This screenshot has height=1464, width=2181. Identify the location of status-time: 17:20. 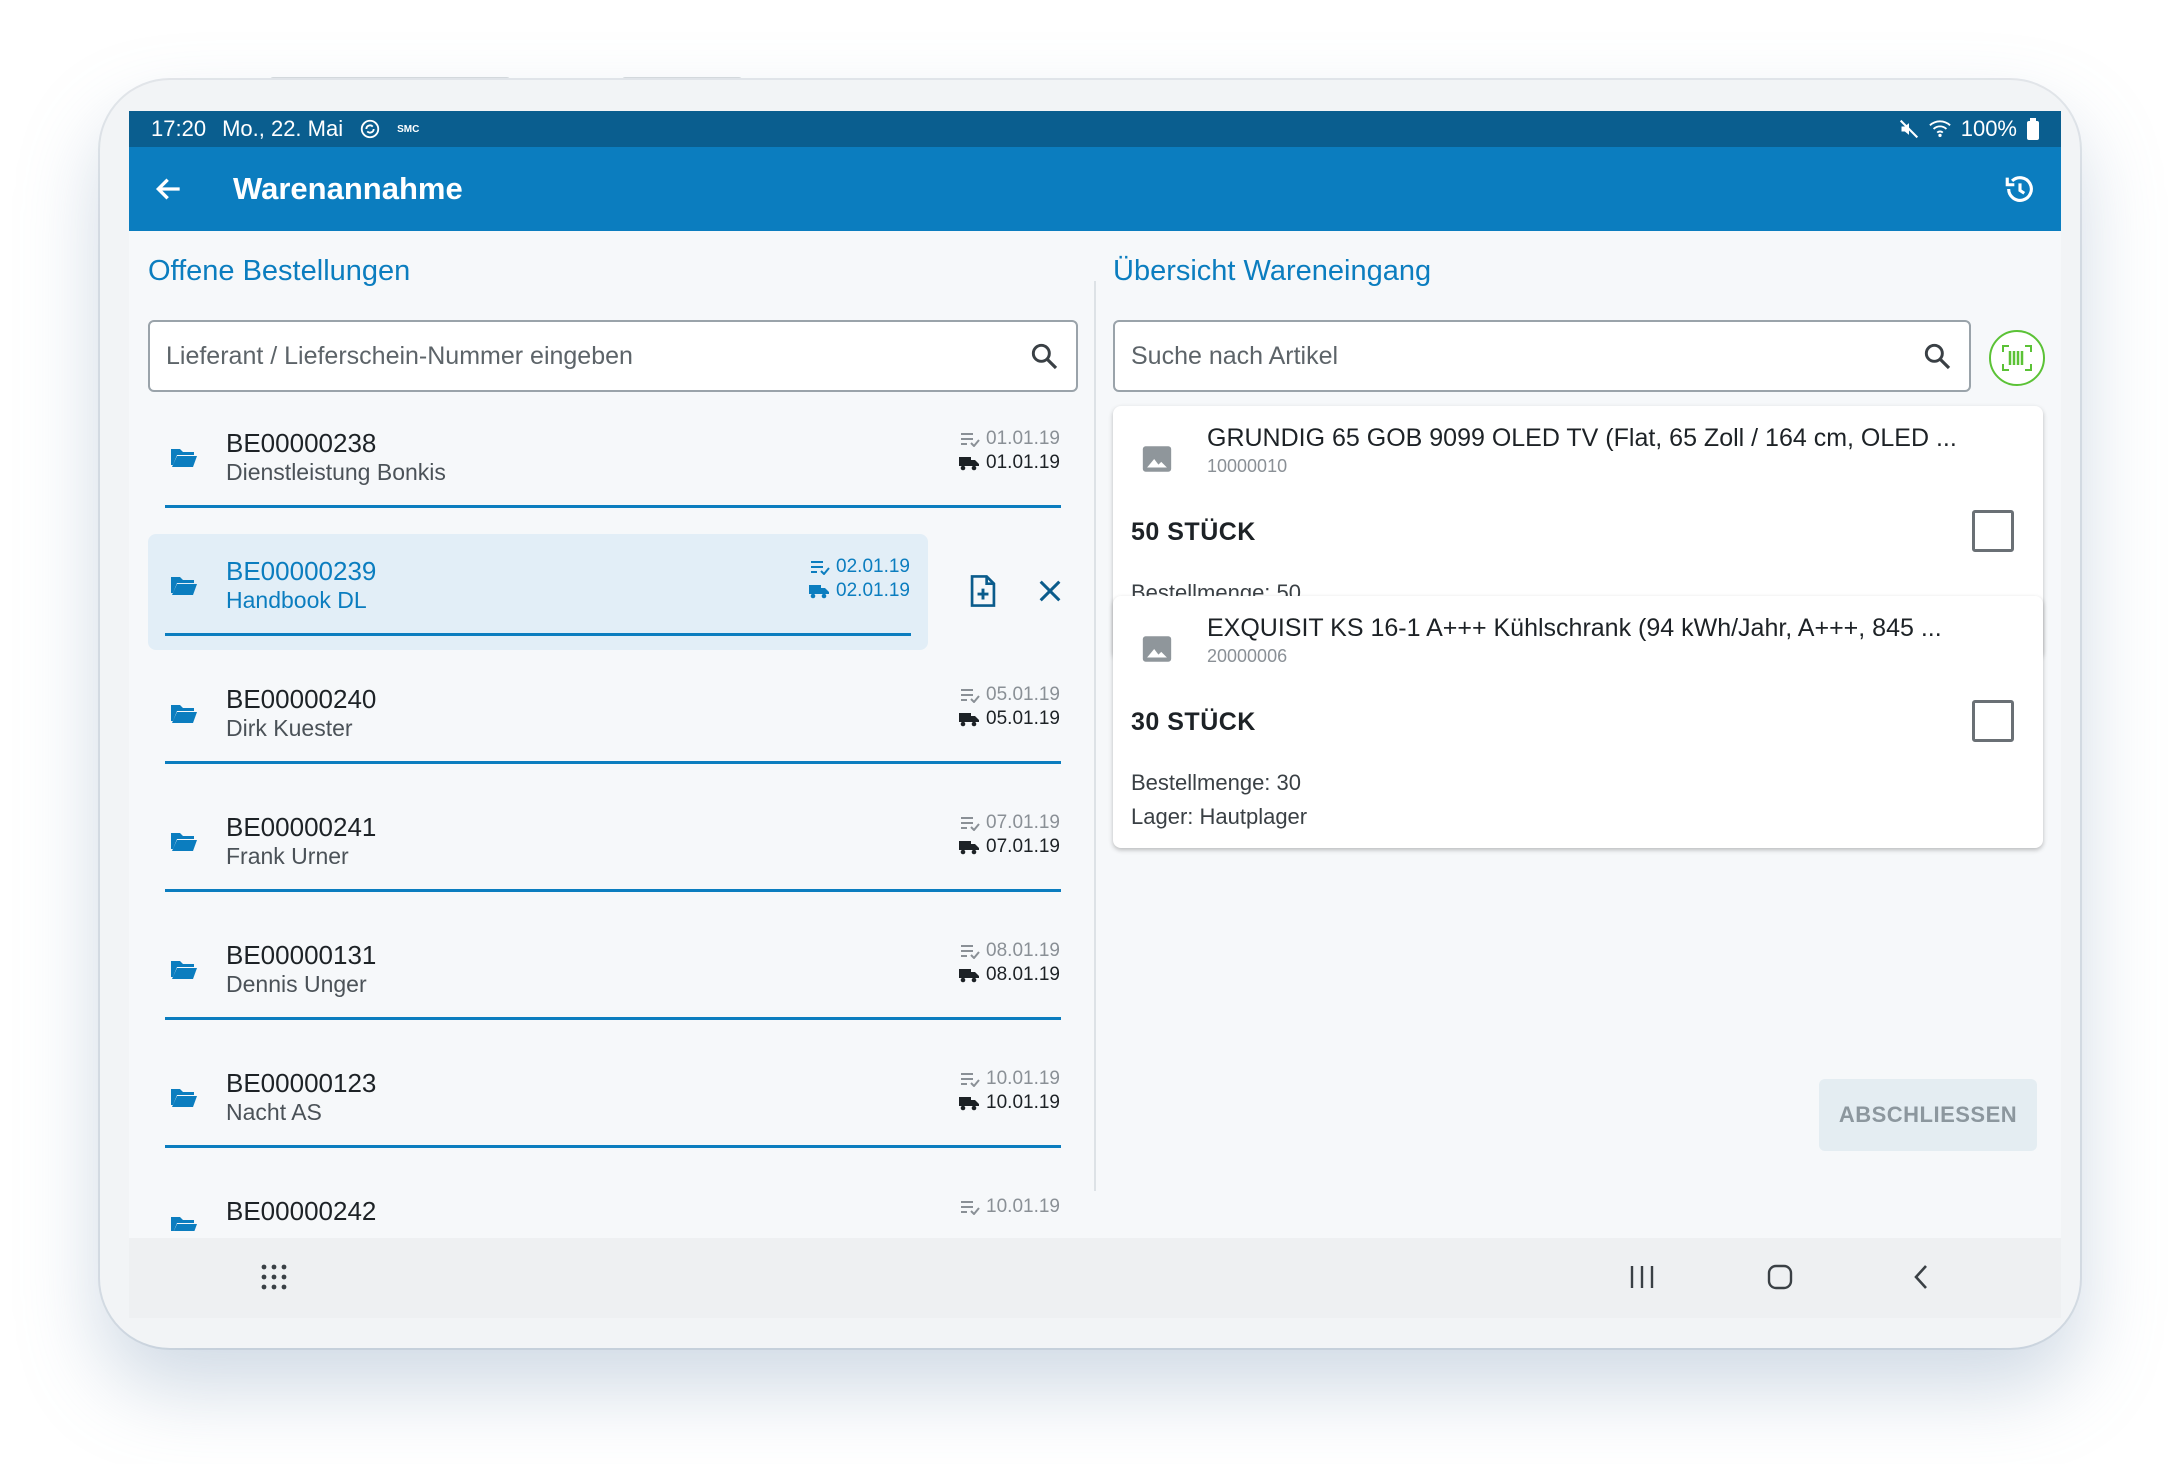
(179, 128).